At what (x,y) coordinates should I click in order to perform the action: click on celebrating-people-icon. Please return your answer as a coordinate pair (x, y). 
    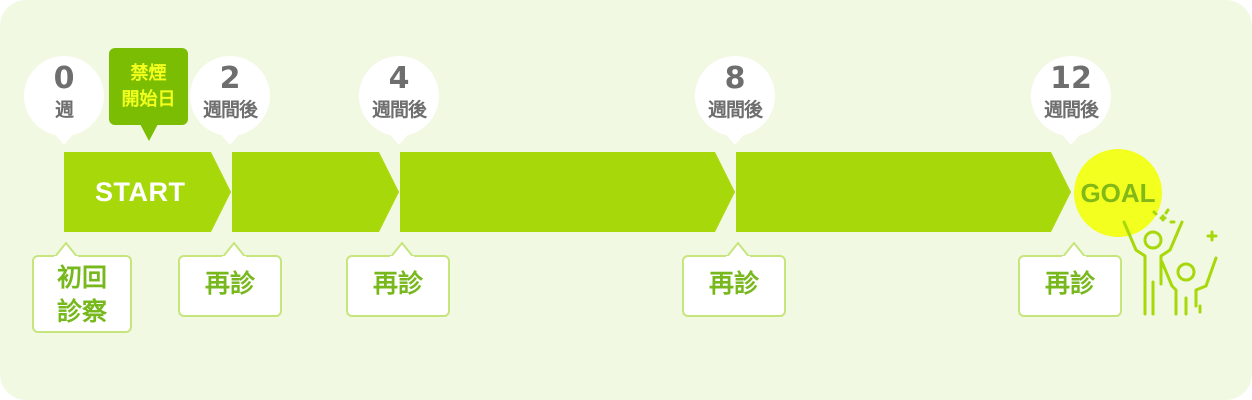
    Looking at the image, I should click on (1170, 262).